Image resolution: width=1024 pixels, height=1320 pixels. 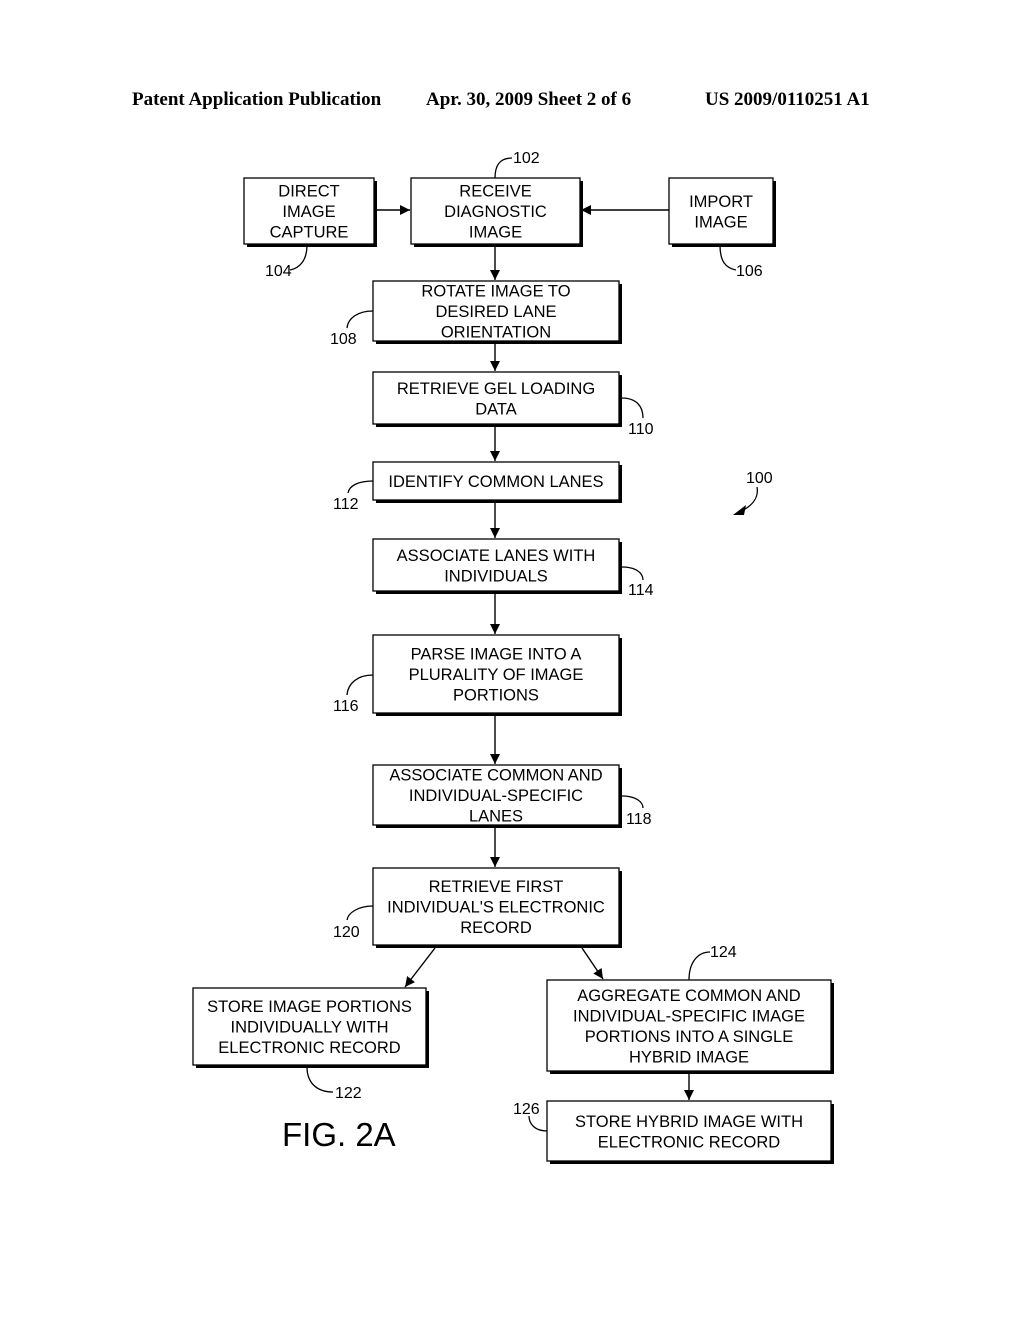 What do you see at coordinates (309, 1007) in the screenshot?
I see `box-label-line: STORE IMAGE PORTIONS` at bounding box center [309, 1007].